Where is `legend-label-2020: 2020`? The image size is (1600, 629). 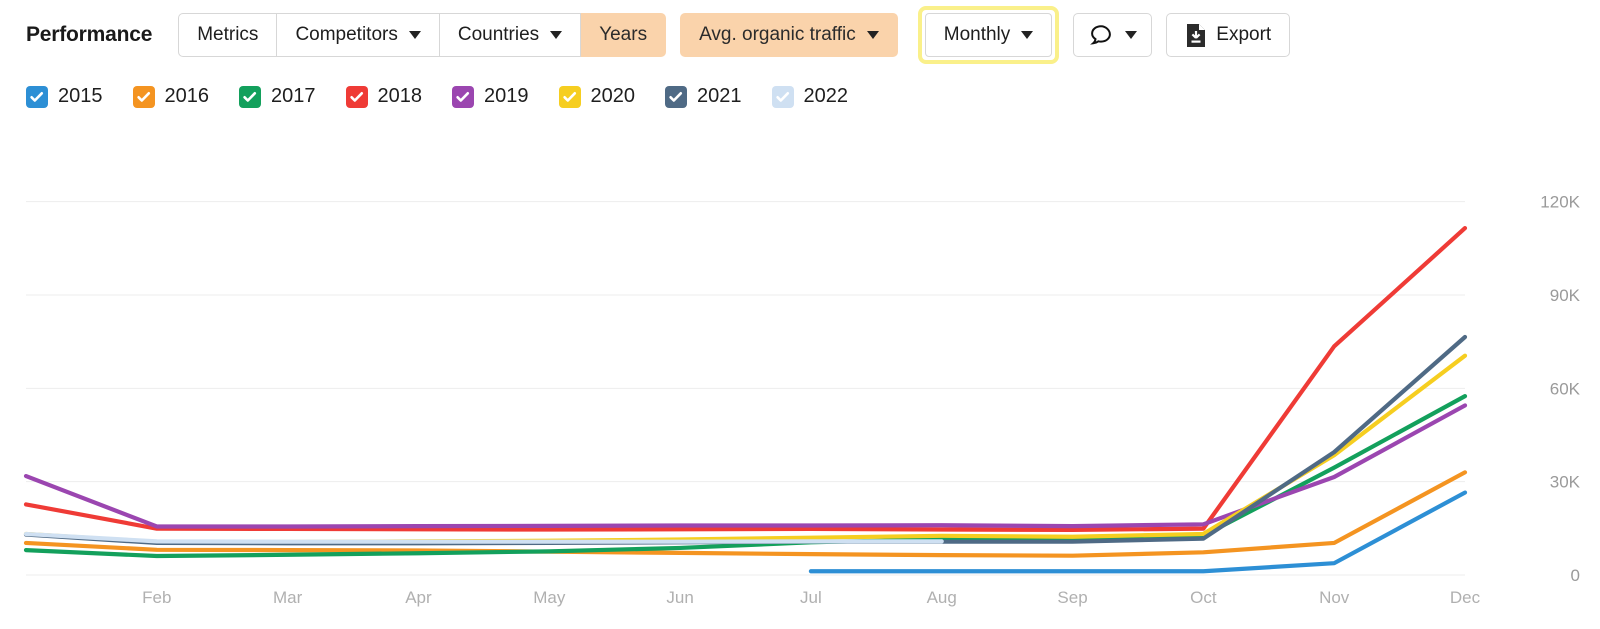
legend-label-2020: 2020 is located at coordinates (613, 96).